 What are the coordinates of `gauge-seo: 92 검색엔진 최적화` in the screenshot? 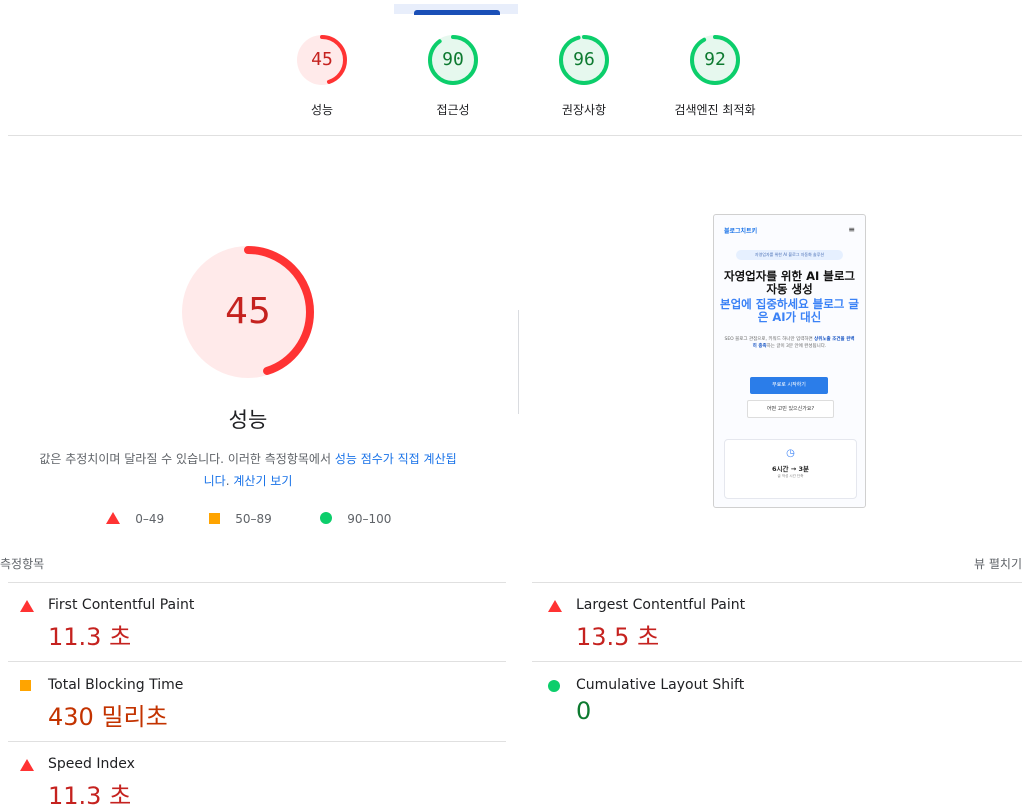 It's located at (715, 75).